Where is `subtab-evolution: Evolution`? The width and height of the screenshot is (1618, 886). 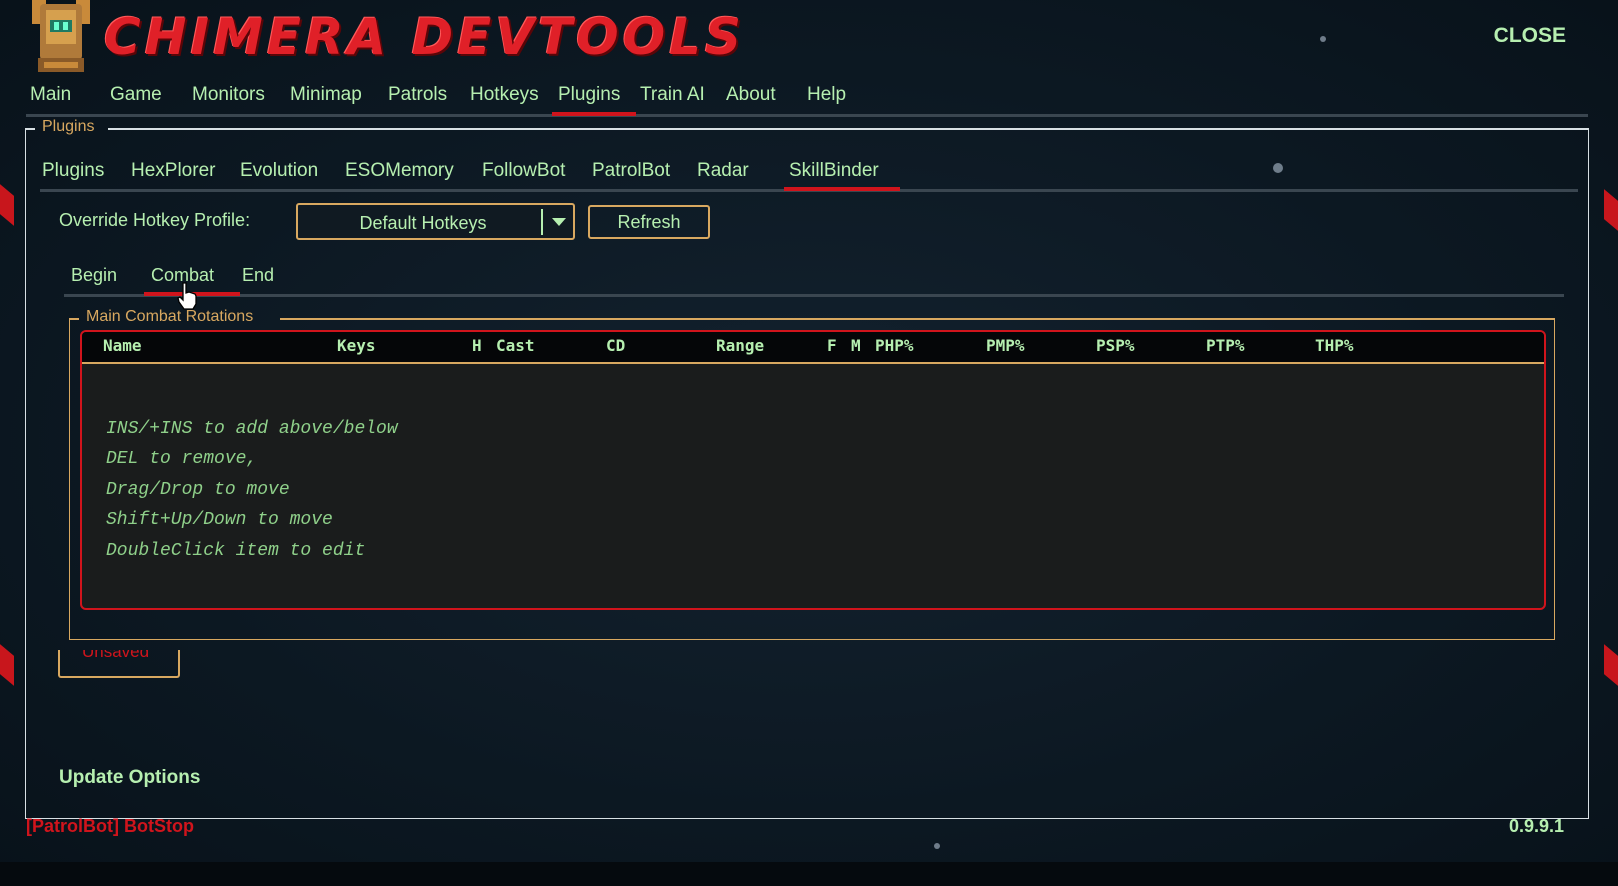 subtab-evolution: Evolution is located at coordinates (279, 171).